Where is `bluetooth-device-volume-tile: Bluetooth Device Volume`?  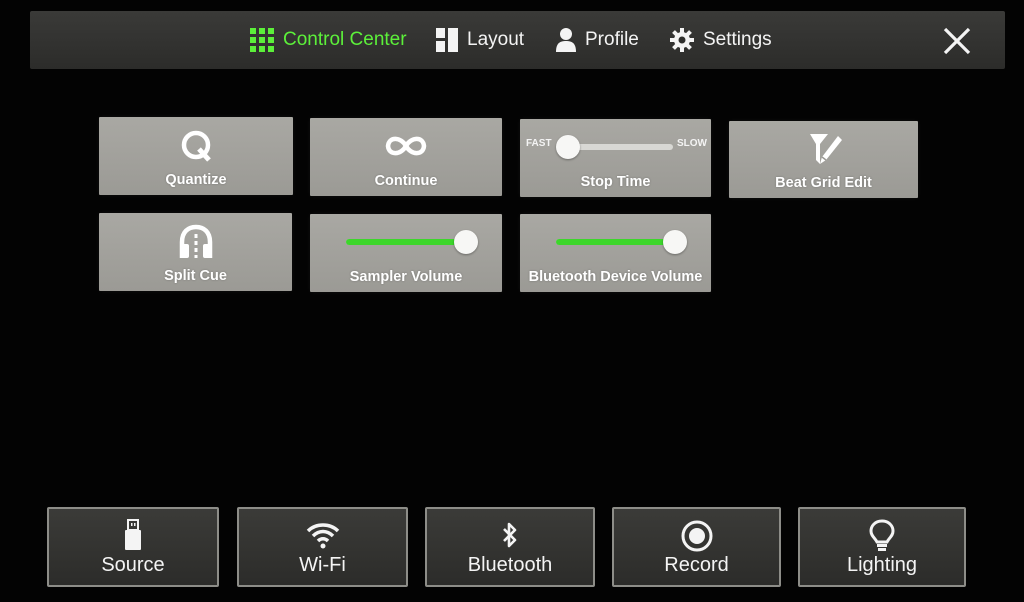 bluetooth-device-volume-tile: Bluetooth Device Volume is located at coordinates (615, 253).